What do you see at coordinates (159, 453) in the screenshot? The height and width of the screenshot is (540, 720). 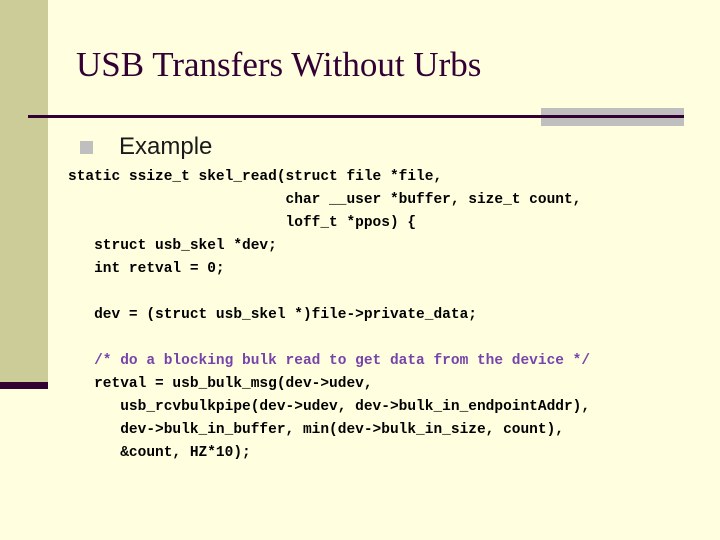 I see `code-line: &count, HZ*10);` at bounding box center [159, 453].